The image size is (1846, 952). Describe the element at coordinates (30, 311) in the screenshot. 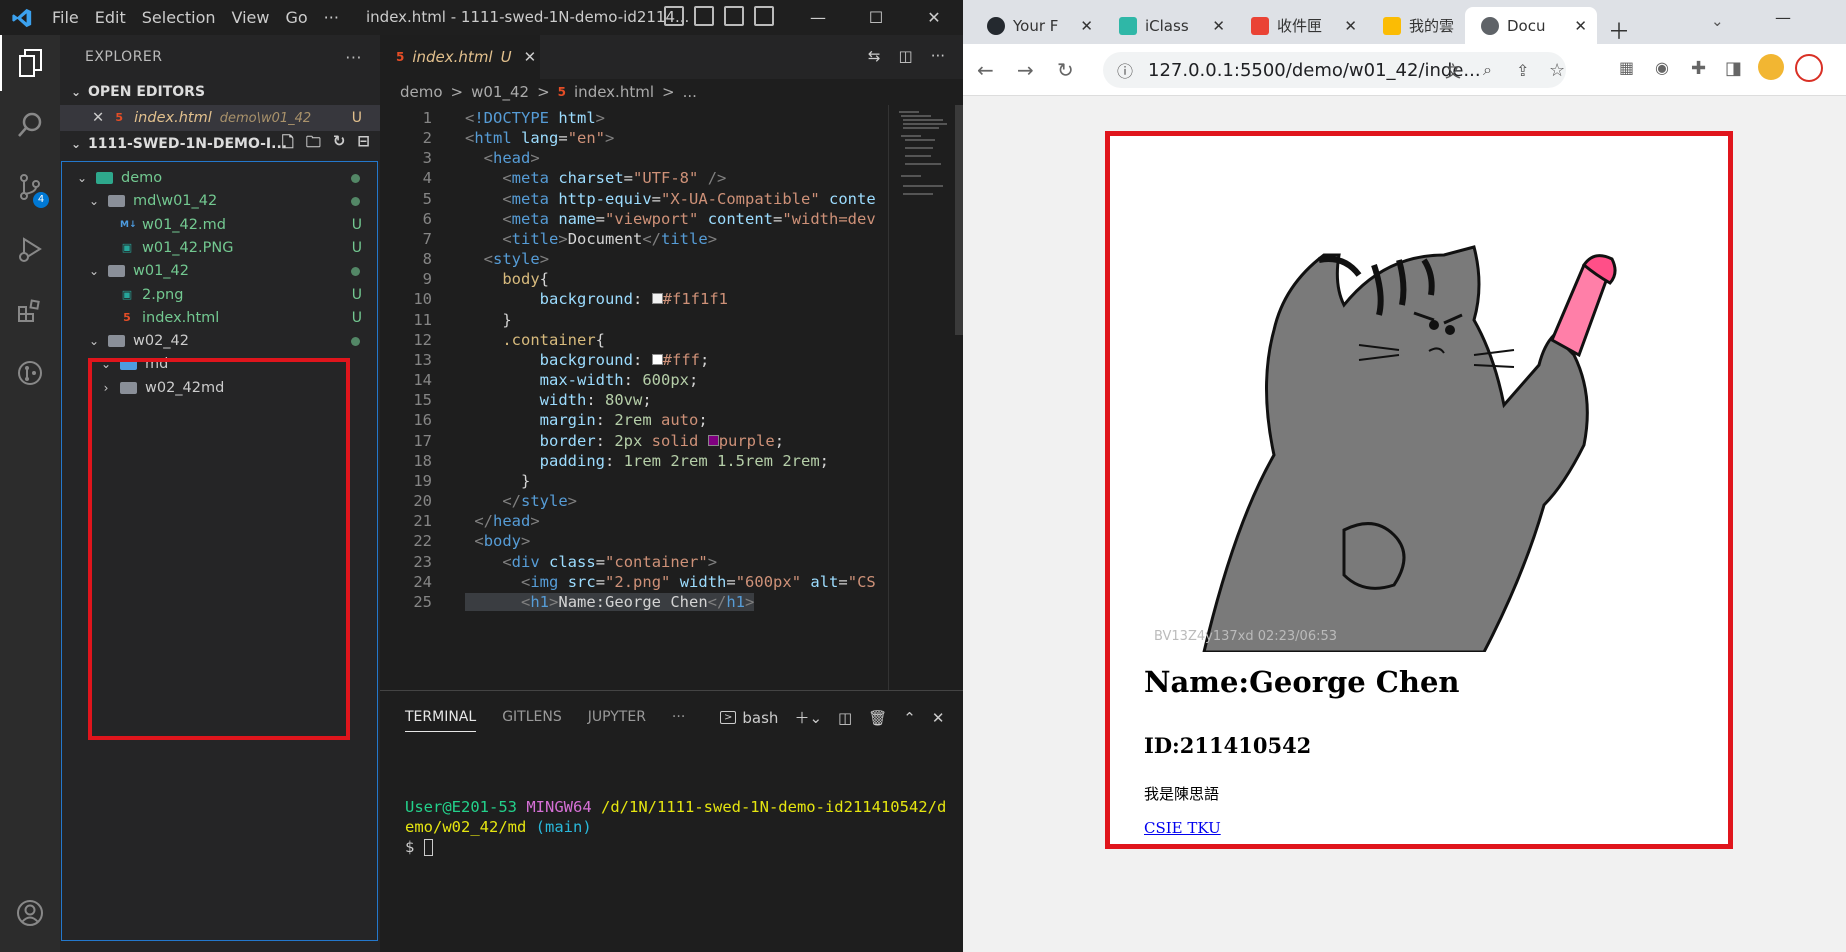

I see `extensions-icon` at that location.